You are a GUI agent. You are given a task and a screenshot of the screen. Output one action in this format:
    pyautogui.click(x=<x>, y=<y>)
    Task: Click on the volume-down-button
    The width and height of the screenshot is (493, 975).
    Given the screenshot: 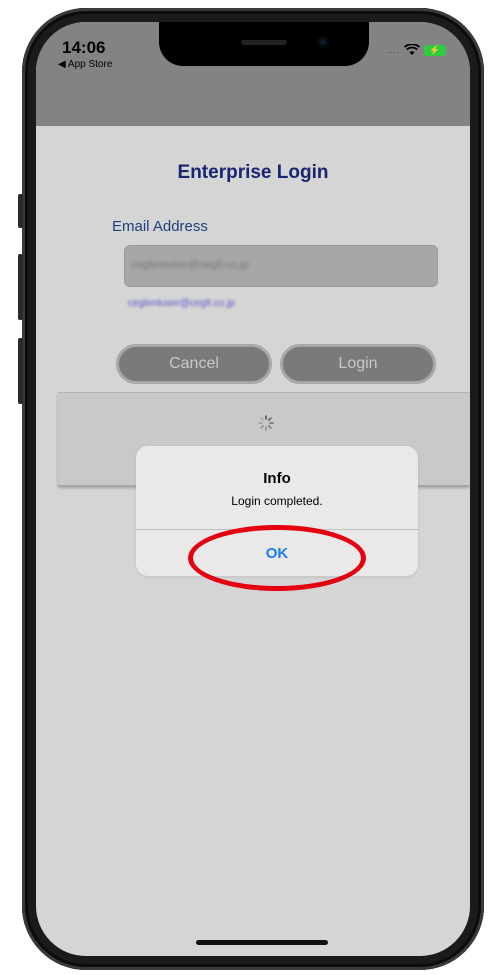 What is the action you would take?
    pyautogui.click(x=20, y=371)
    